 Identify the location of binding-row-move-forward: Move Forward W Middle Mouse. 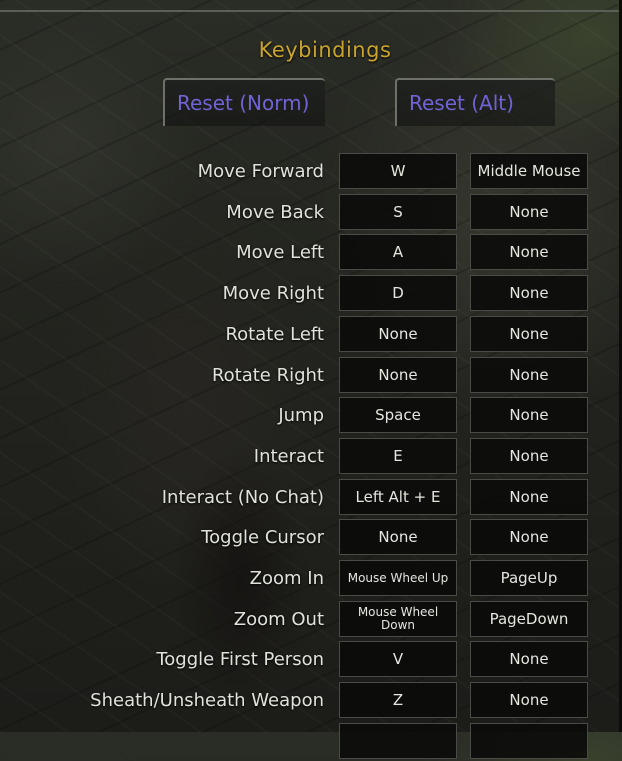
(311, 172).